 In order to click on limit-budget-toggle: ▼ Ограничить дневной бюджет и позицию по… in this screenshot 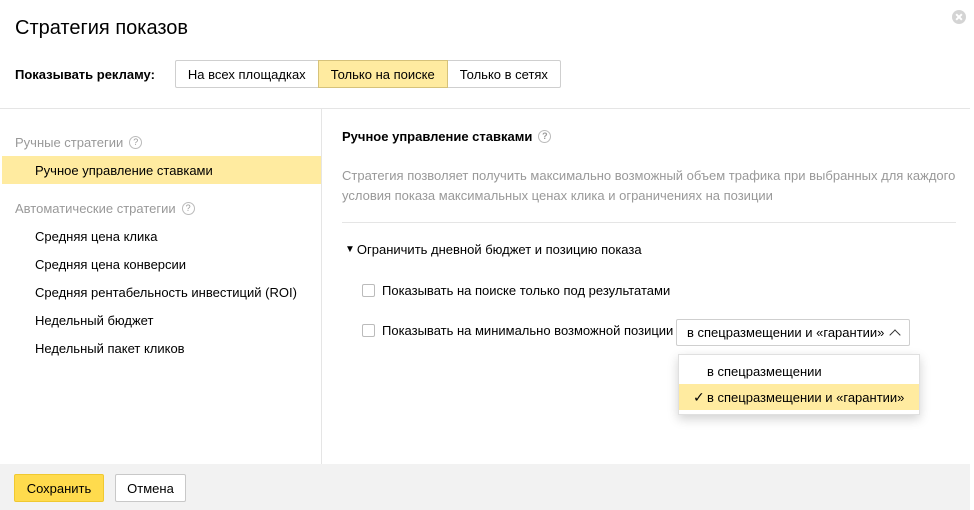, I will do `click(493, 249)`.